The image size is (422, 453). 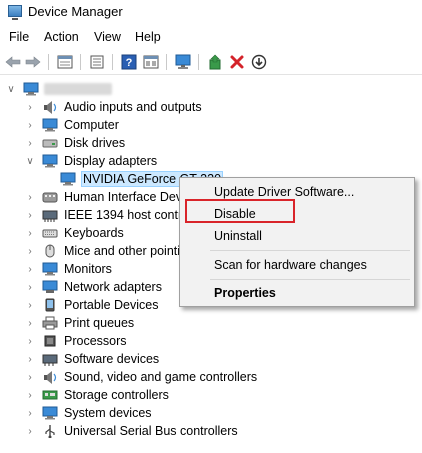 What do you see at coordinates (50, 216) in the screenshot?
I see `ieee-controller-icon` at bounding box center [50, 216].